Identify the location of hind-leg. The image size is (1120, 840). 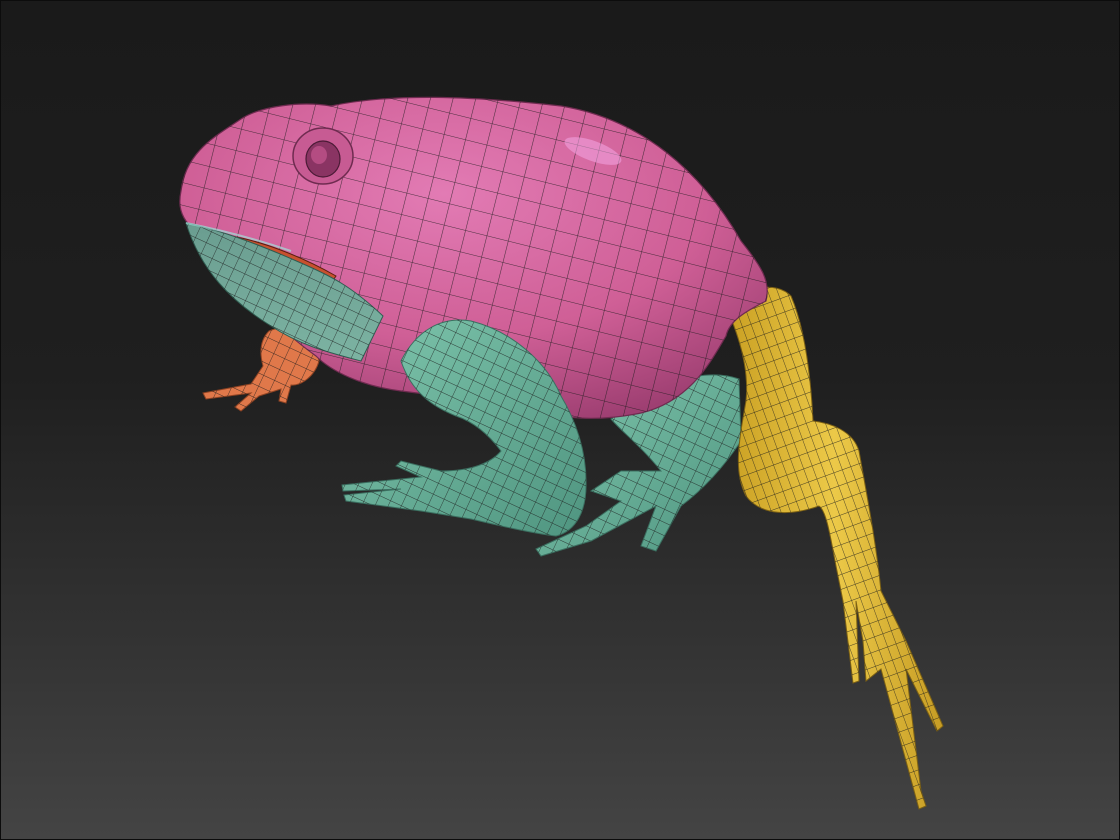
(834, 548).